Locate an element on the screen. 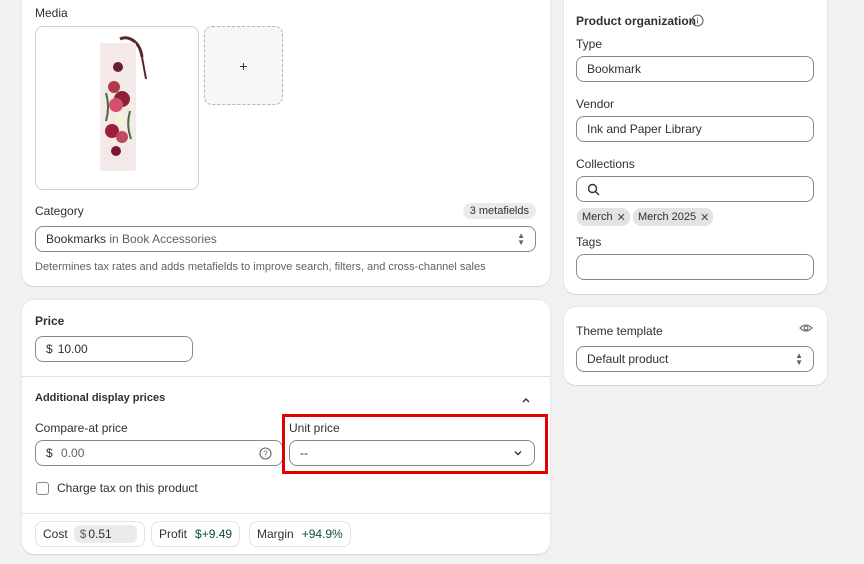 Image resolution: width=864 pixels, height=564 pixels. tags-label: Tags is located at coordinates (589, 242).